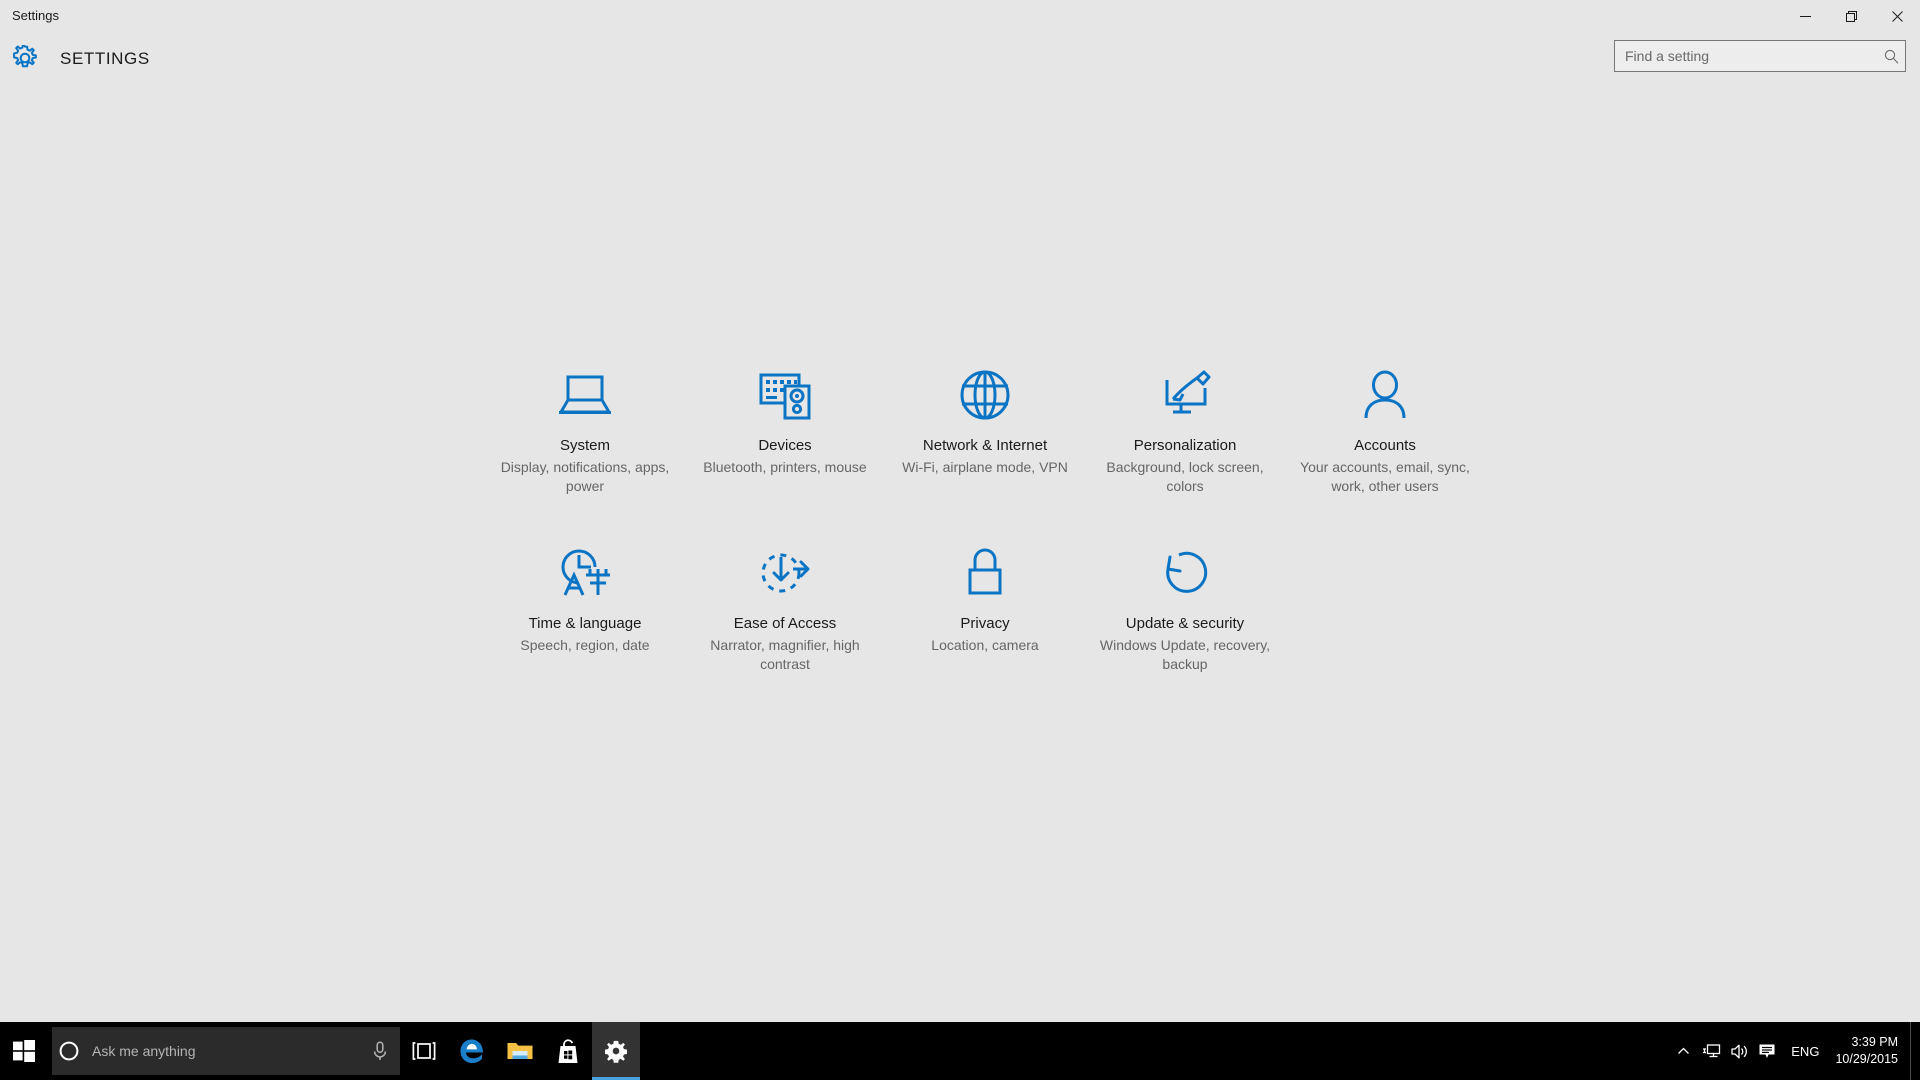  I want to click on tile-description: Wi-Fi, airplane mode, VPN, so click(985, 467).